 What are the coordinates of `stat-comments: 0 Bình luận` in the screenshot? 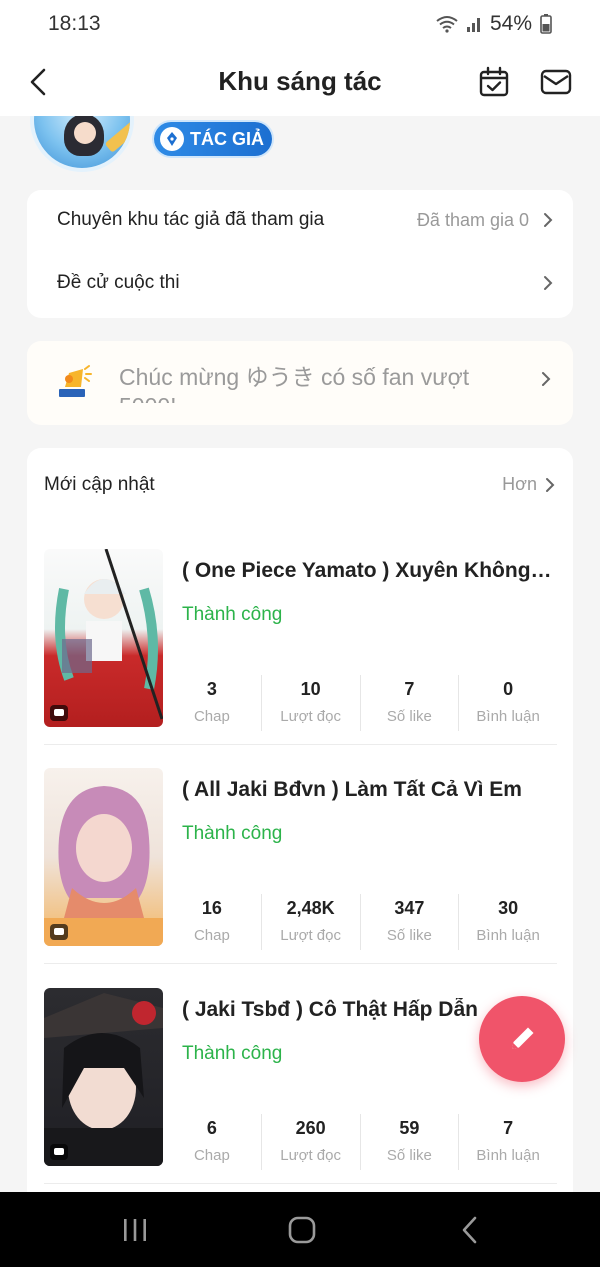 It's located at (507, 703).